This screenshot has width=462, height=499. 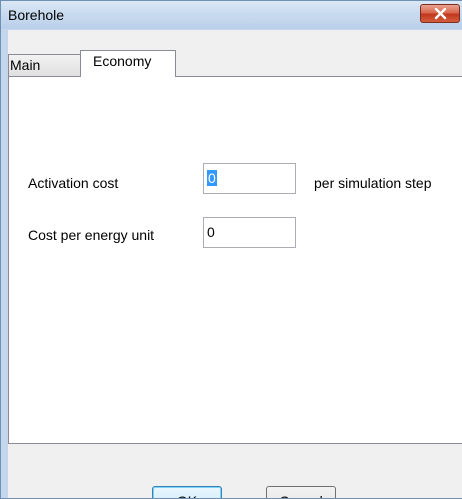 What do you see at coordinates (235, 53) in the screenshot?
I see `tab-strip: Main Economy` at bounding box center [235, 53].